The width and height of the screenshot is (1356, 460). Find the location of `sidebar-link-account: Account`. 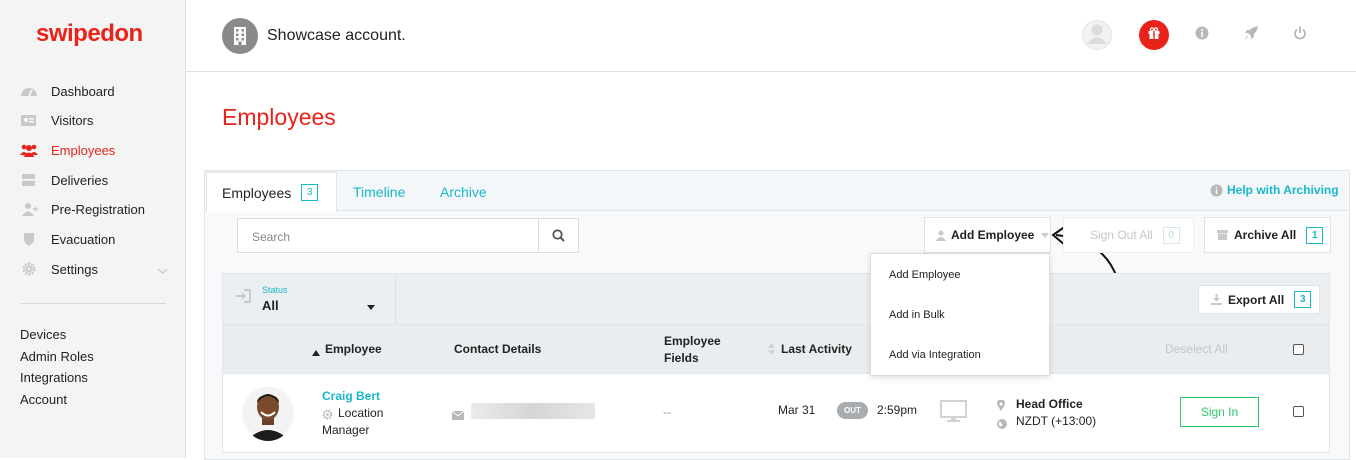

sidebar-link-account: Account is located at coordinates (43, 399).